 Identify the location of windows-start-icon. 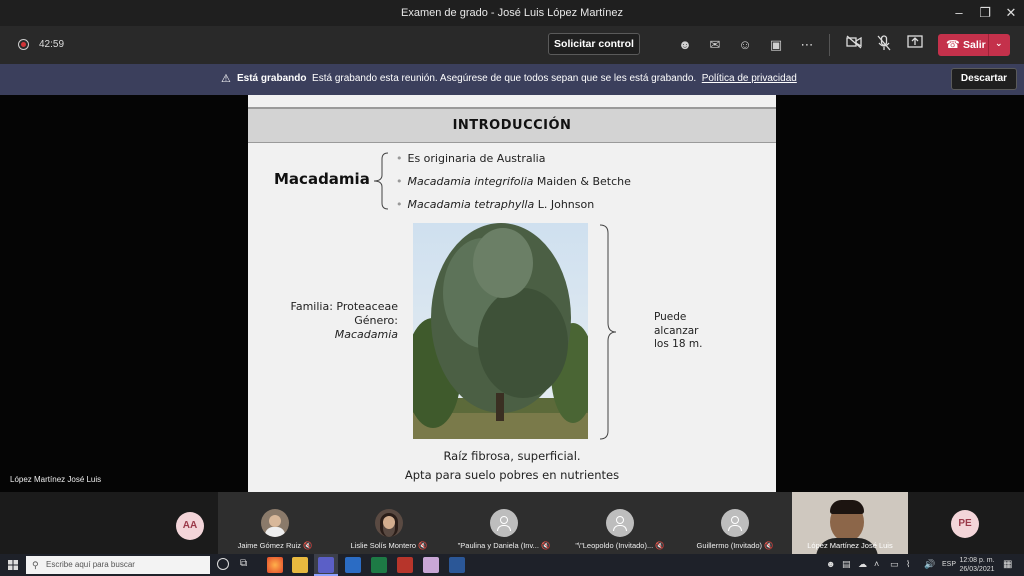
(13, 565).